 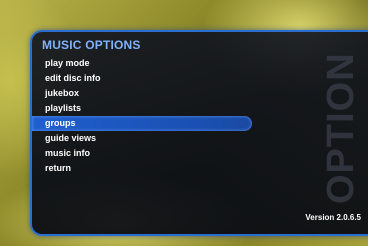 What do you see at coordinates (152, 153) in the screenshot?
I see `menu-item-music-info: music info` at bounding box center [152, 153].